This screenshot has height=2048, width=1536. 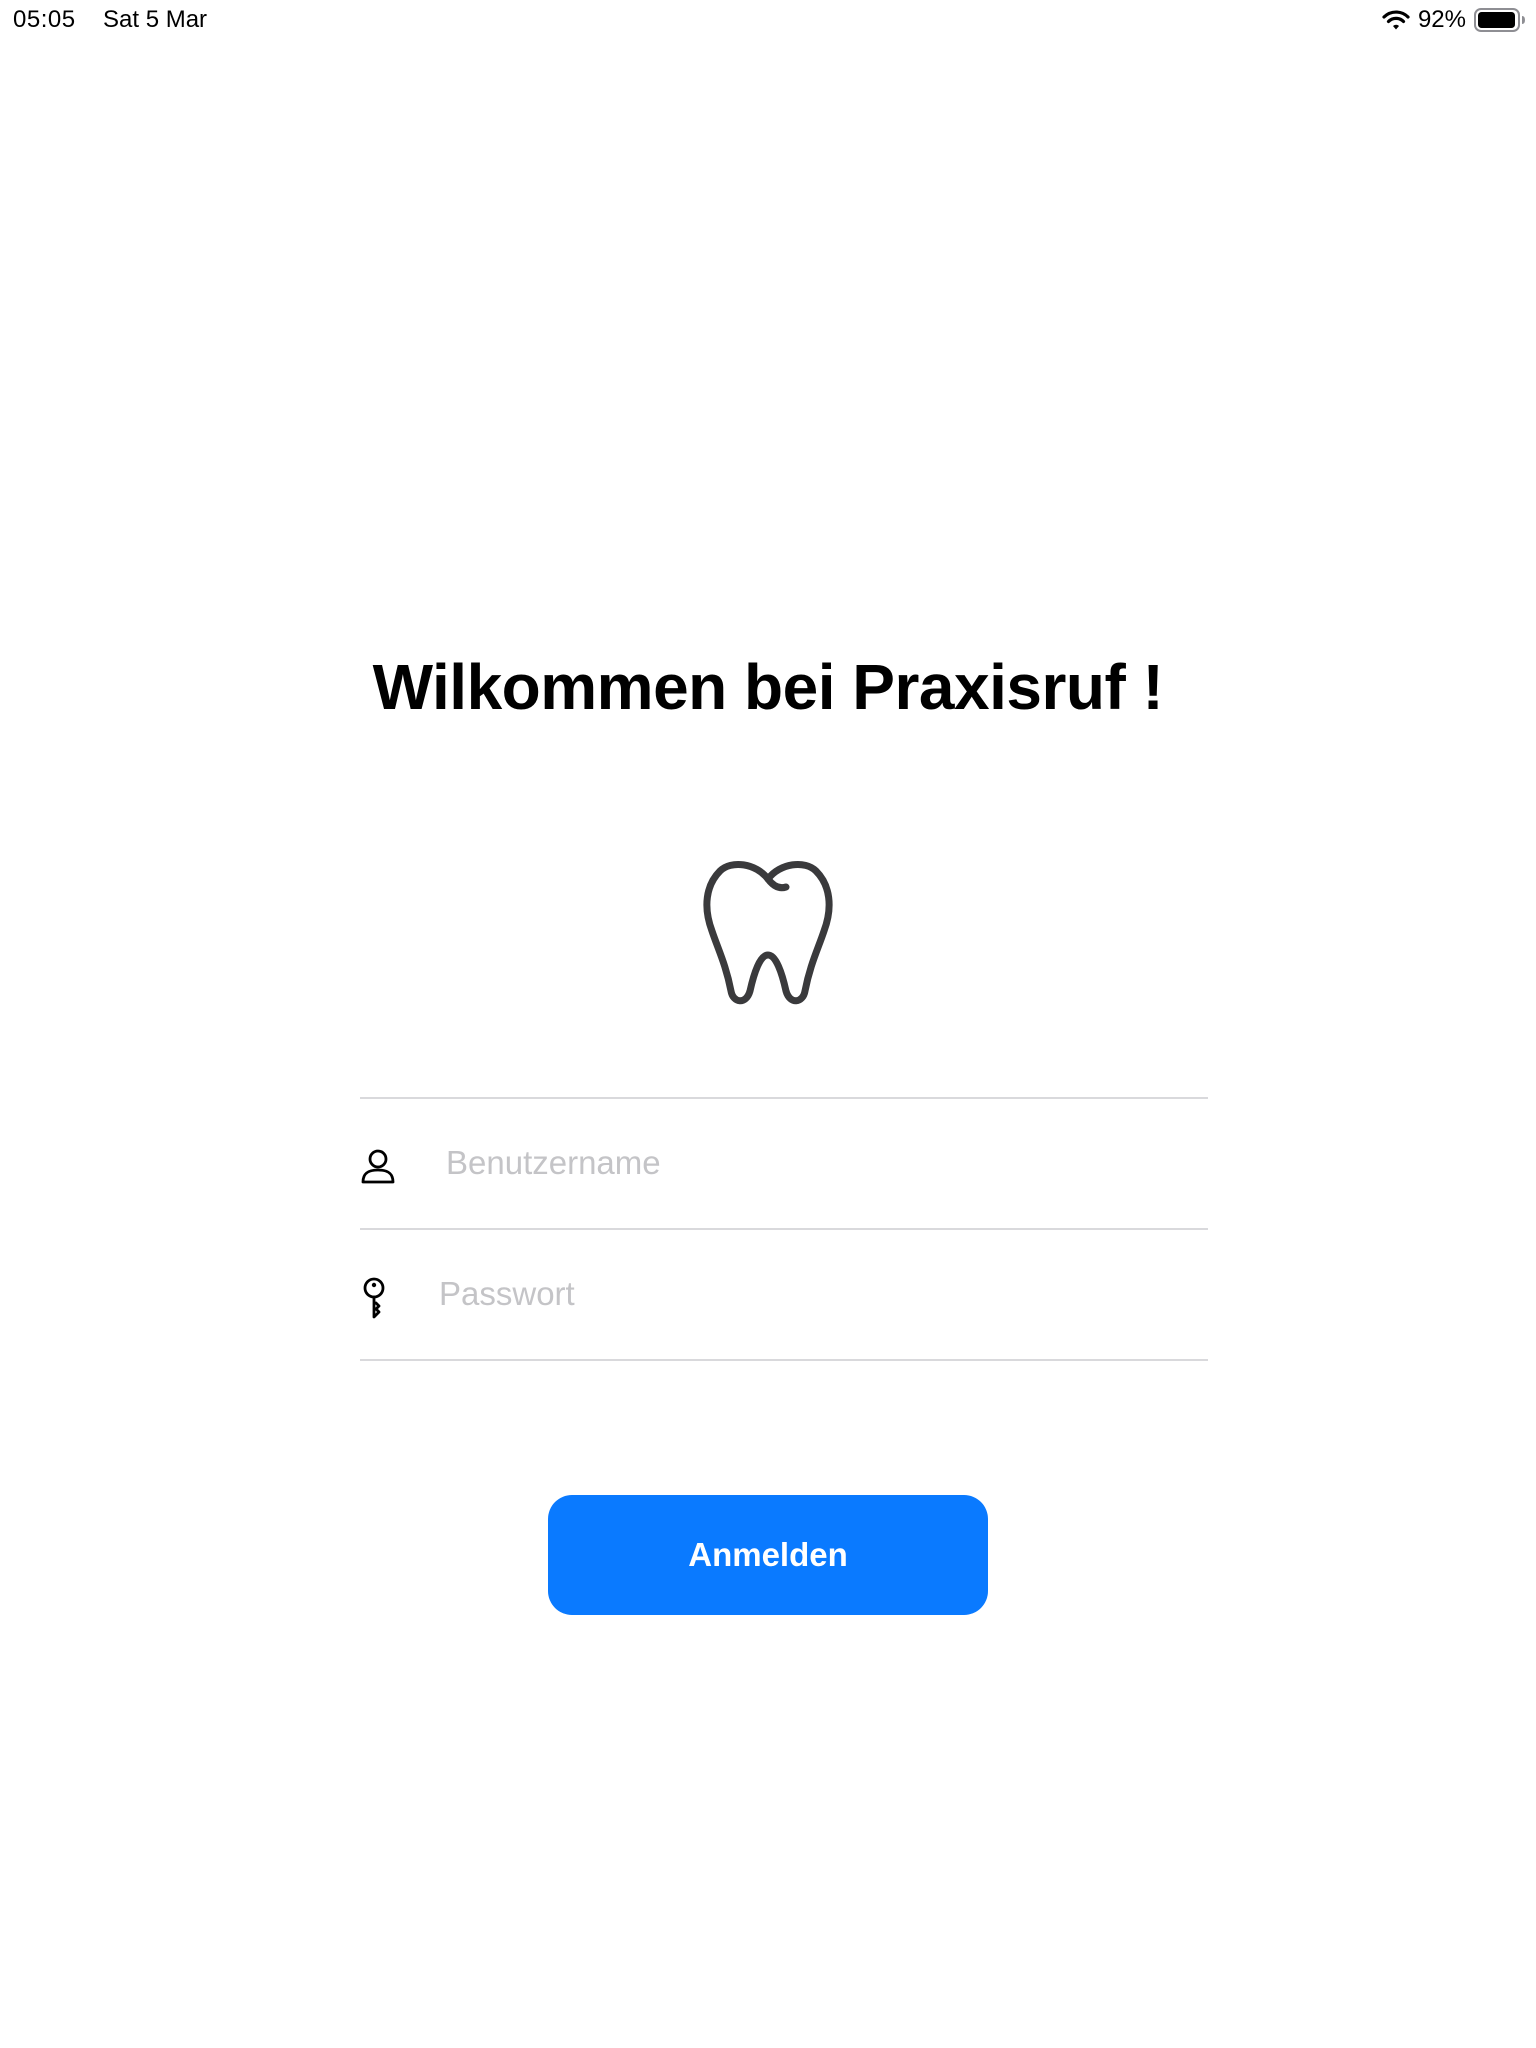 I want to click on username-input, so click(x=821, y=1163).